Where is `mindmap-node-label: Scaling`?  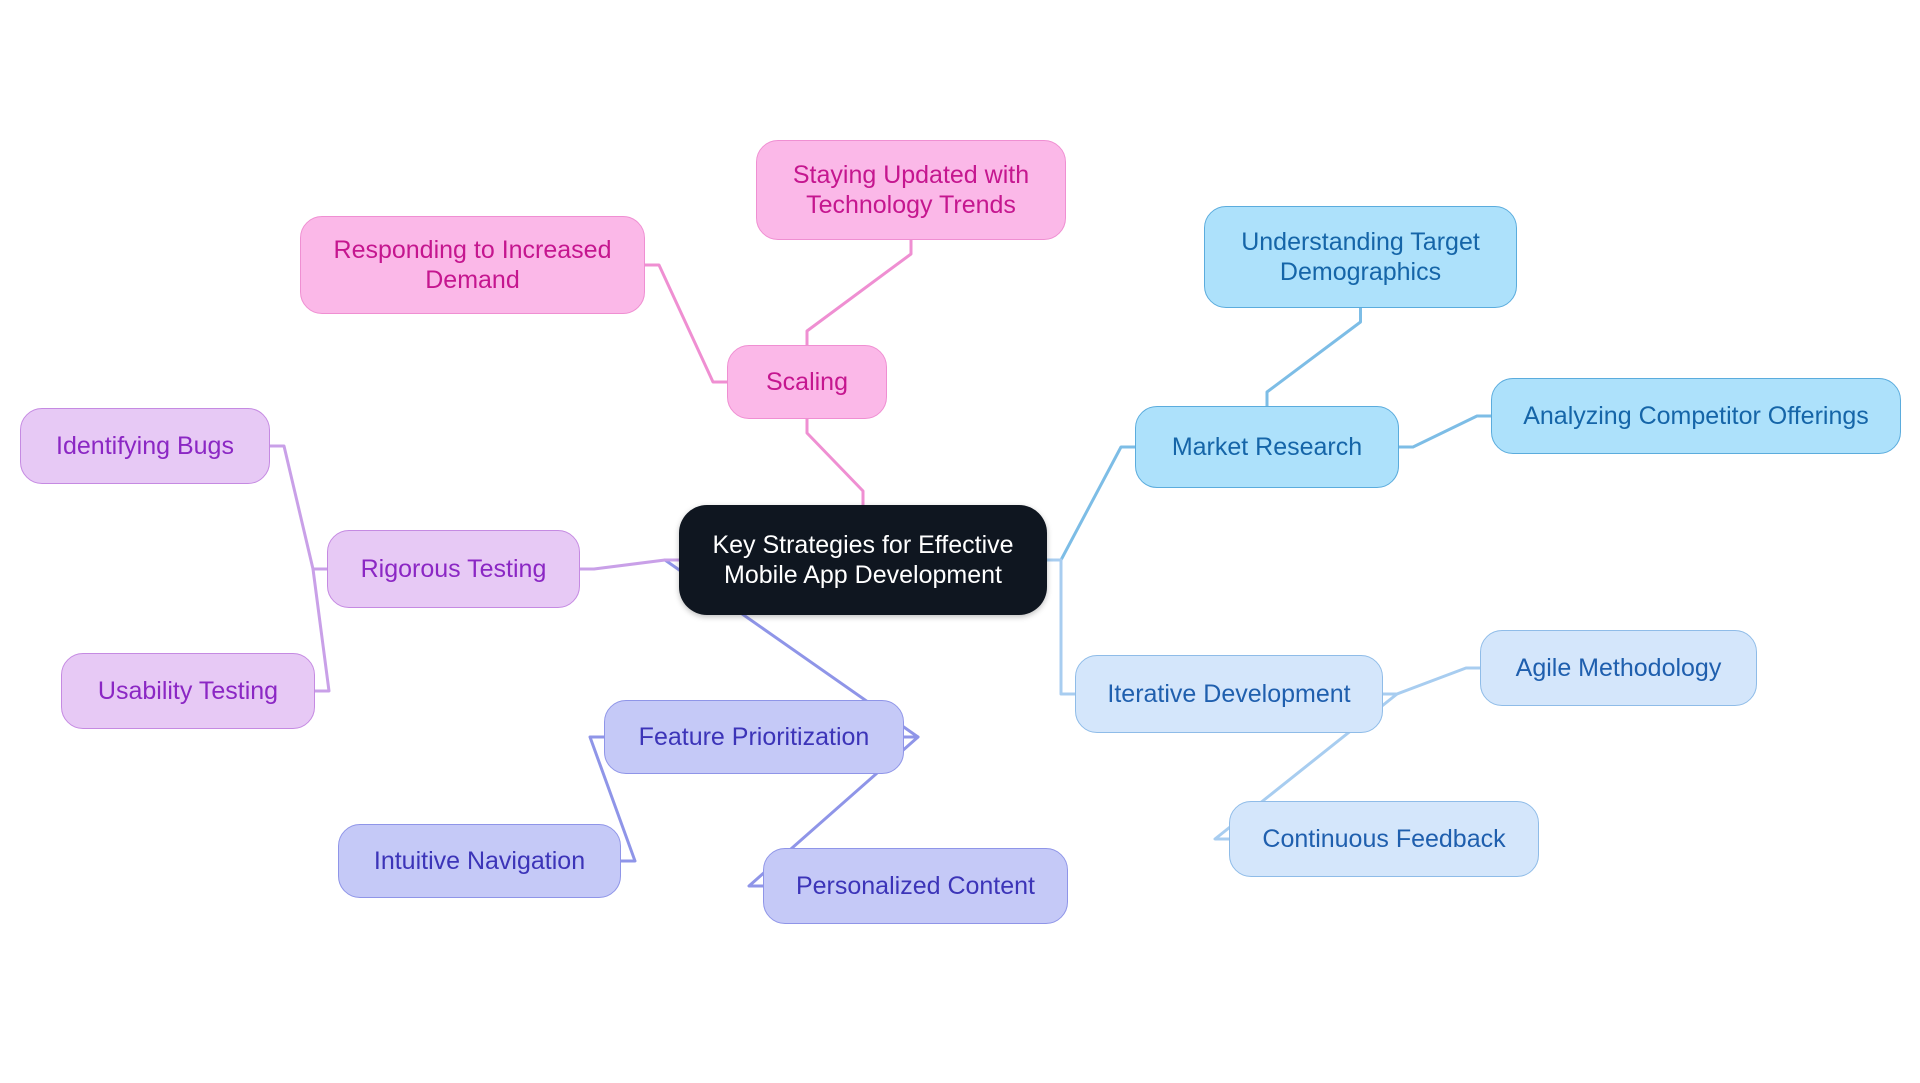 mindmap-node-label: Scaling is located at coordinates (807, 381).